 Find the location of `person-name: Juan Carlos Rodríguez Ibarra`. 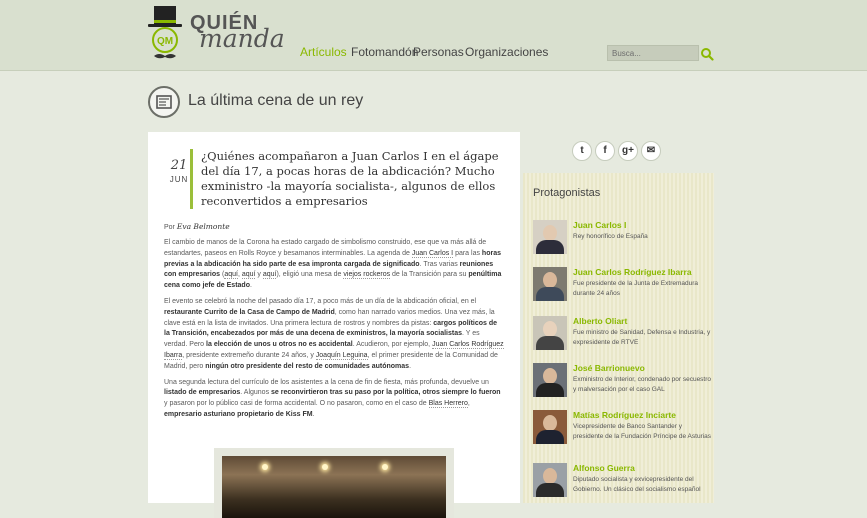

person-name: Juan Carlos Rodríguez Ibarra is located at coordinates (632, 272).